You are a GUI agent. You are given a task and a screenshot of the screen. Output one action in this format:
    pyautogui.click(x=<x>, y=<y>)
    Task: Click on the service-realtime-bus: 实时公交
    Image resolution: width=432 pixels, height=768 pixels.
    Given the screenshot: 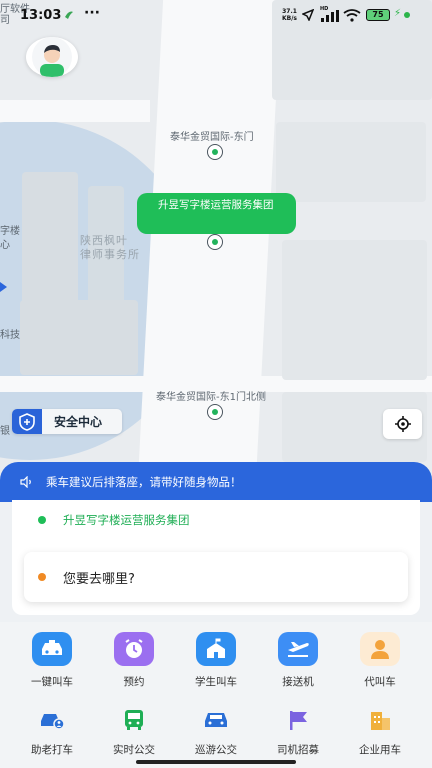 What is the action you would take?
    pyautogui.click(x=134, y=731)
    